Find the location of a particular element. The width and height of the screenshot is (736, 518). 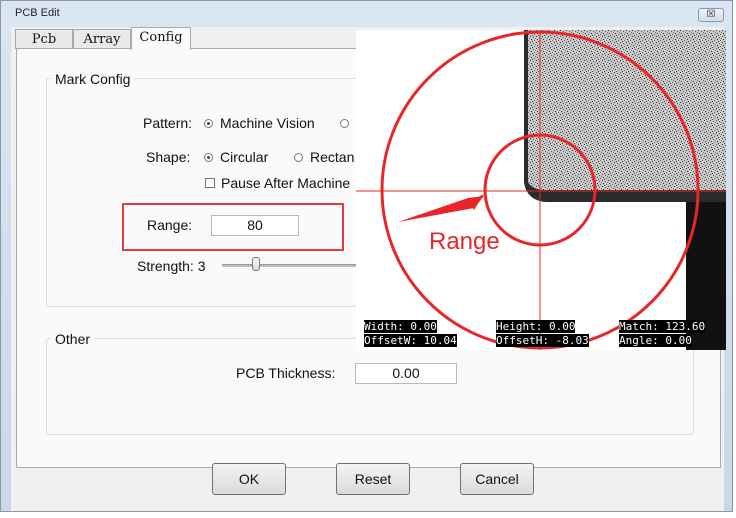

width-value: 0.00 is located at coordinates (423, 326).